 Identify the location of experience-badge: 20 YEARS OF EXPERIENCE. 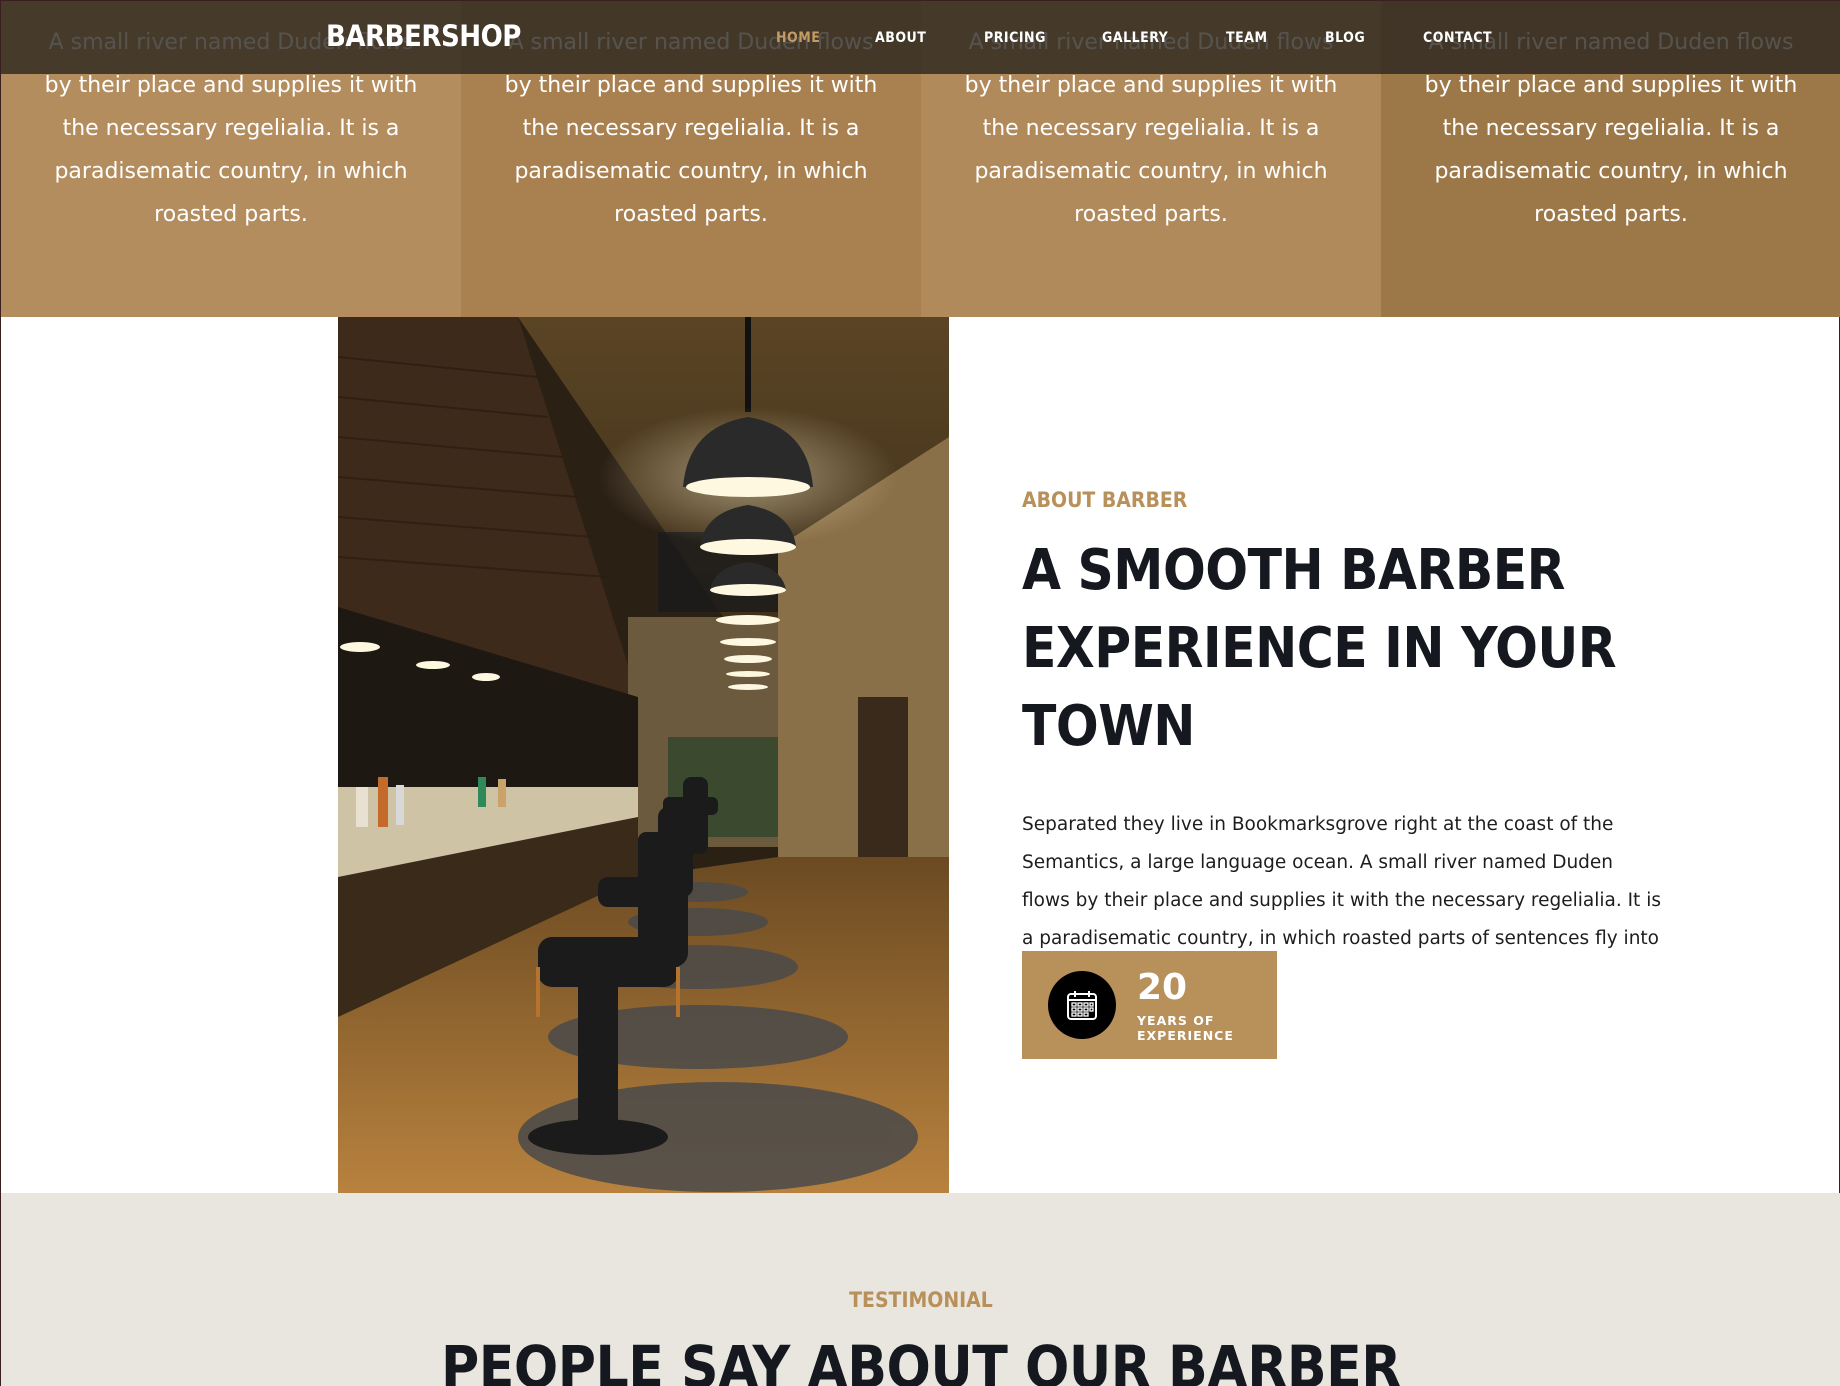
(1149, 1005).